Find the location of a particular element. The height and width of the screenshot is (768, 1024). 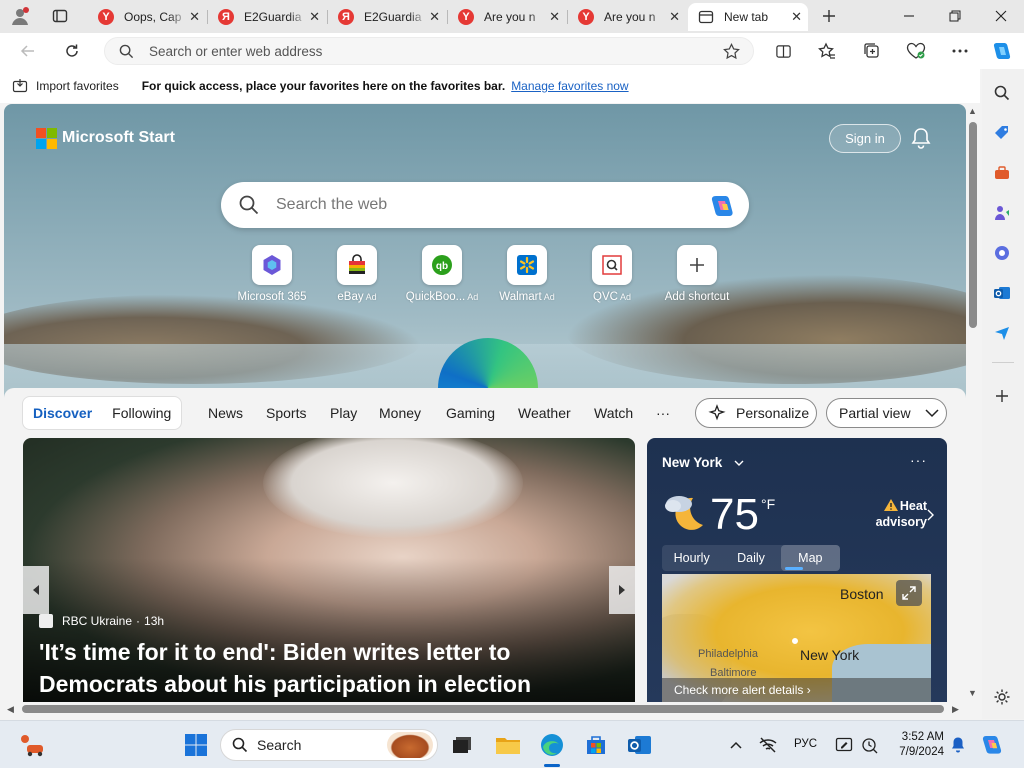

expand-map-icon is located at coordinates (909, 593).